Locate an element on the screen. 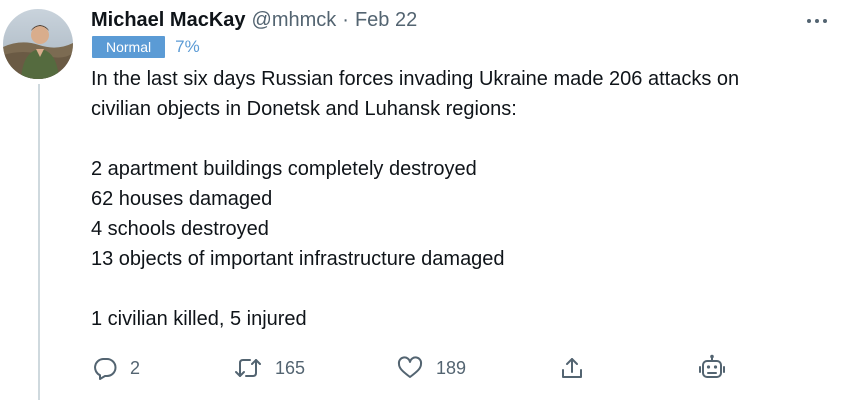  avatar is located at coordinates (38, 44).